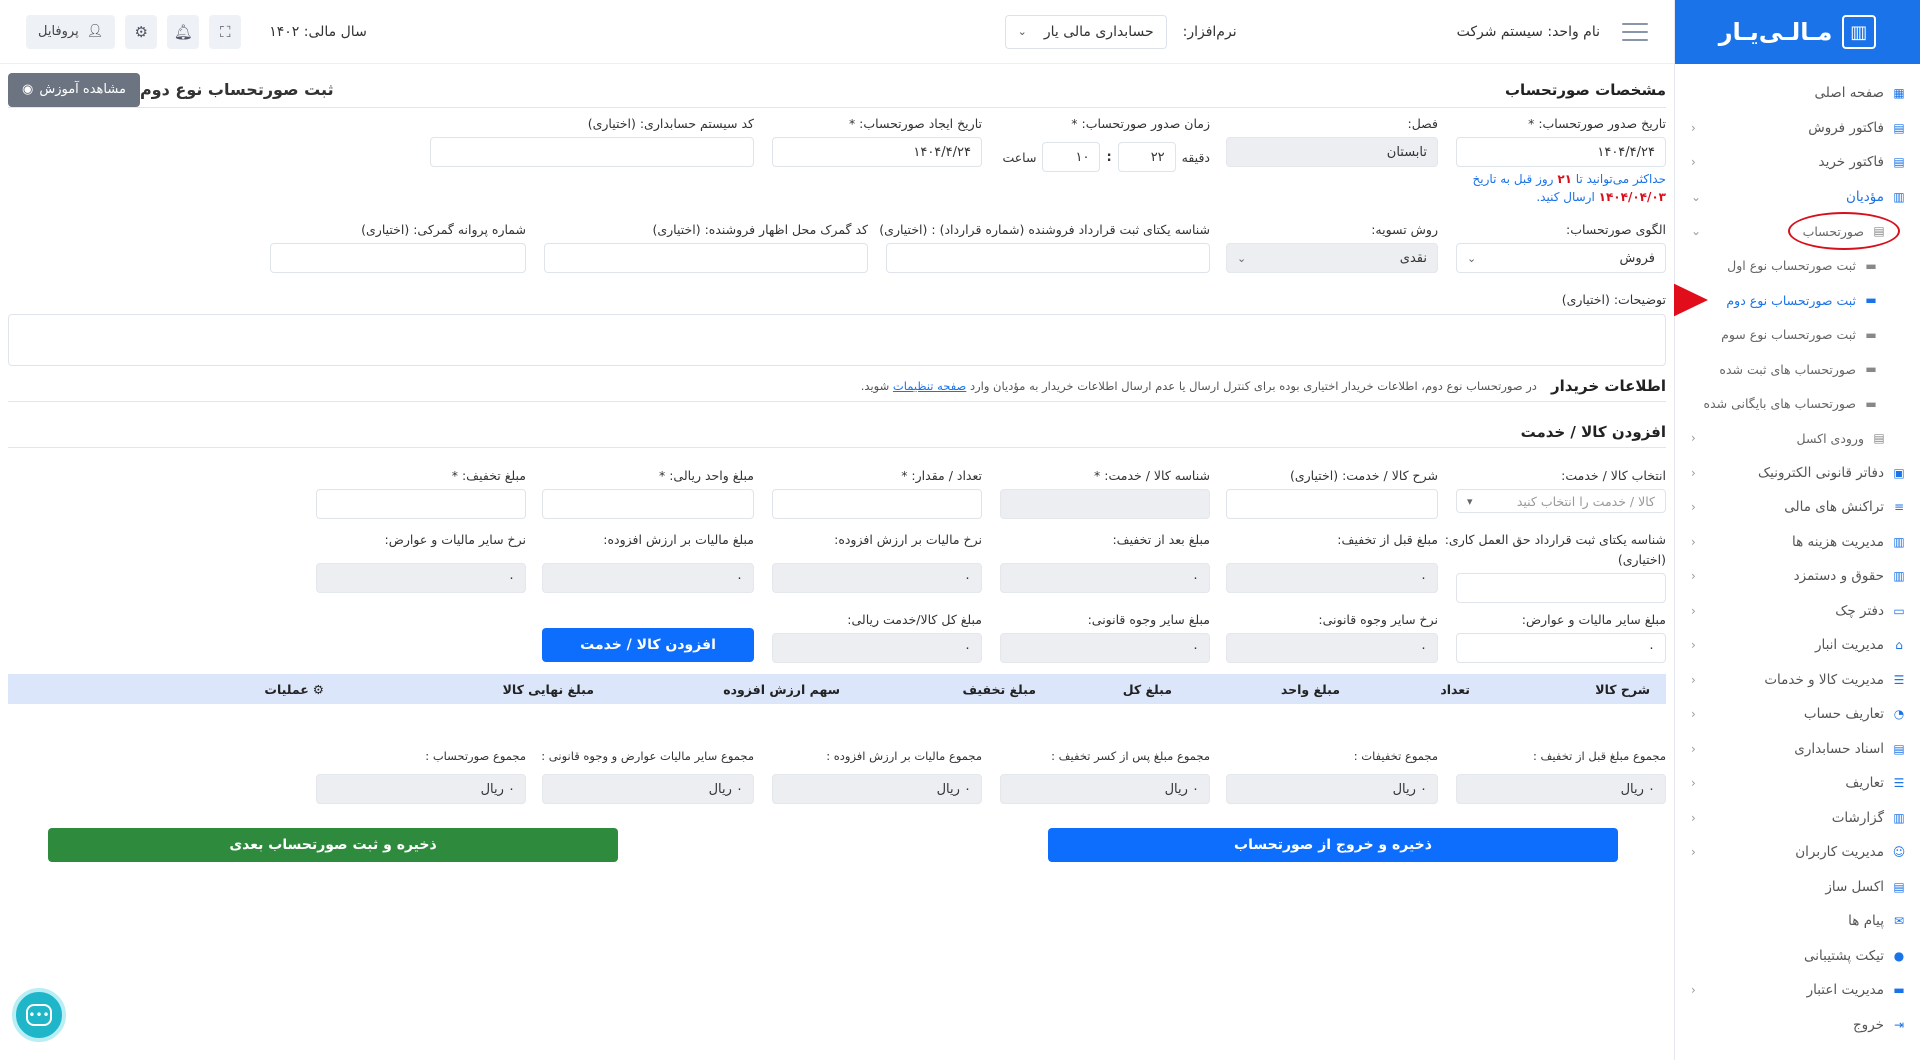  I want to click on settings-button: ⚙, so click(141, 31).